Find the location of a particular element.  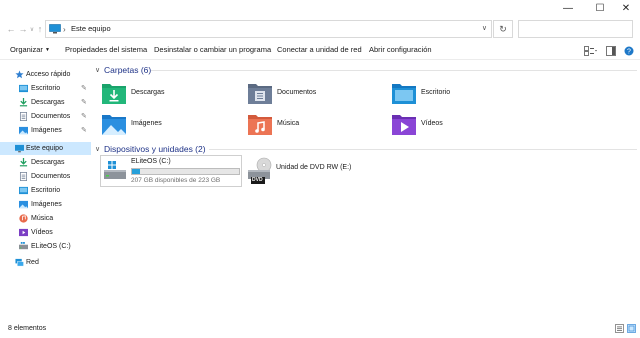

music-folder-icon is located at coordinates (260, 125).